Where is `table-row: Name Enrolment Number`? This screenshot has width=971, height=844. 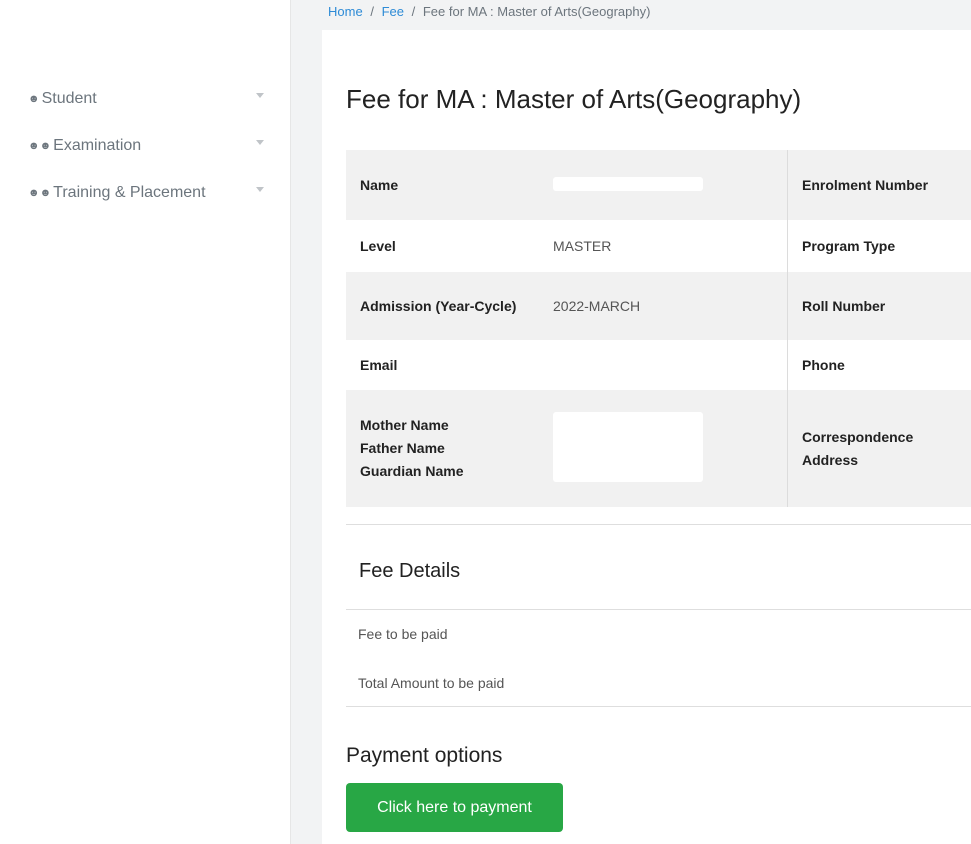
table-row: Name Enrolment Number is located at coordinates (658, 185).